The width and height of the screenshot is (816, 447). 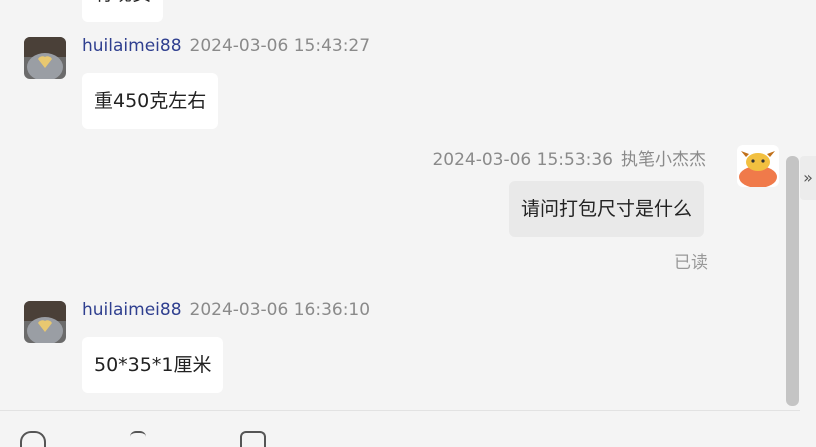 What do you see at coordinates (138, 439) in the screenshot?
I see `image-icon` at bounding box center [138, 439].